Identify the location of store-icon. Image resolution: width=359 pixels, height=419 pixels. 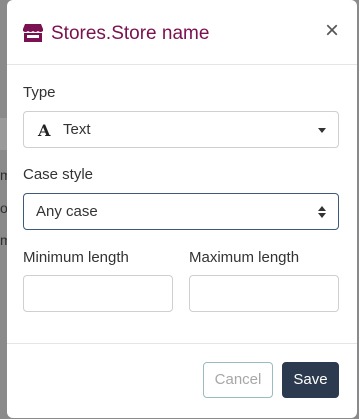
(33, 33).